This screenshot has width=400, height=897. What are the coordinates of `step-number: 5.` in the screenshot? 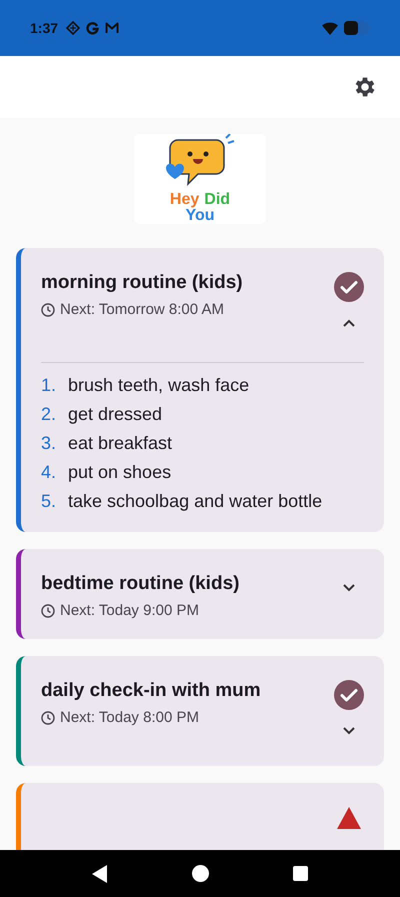 It's located at (49, 501).